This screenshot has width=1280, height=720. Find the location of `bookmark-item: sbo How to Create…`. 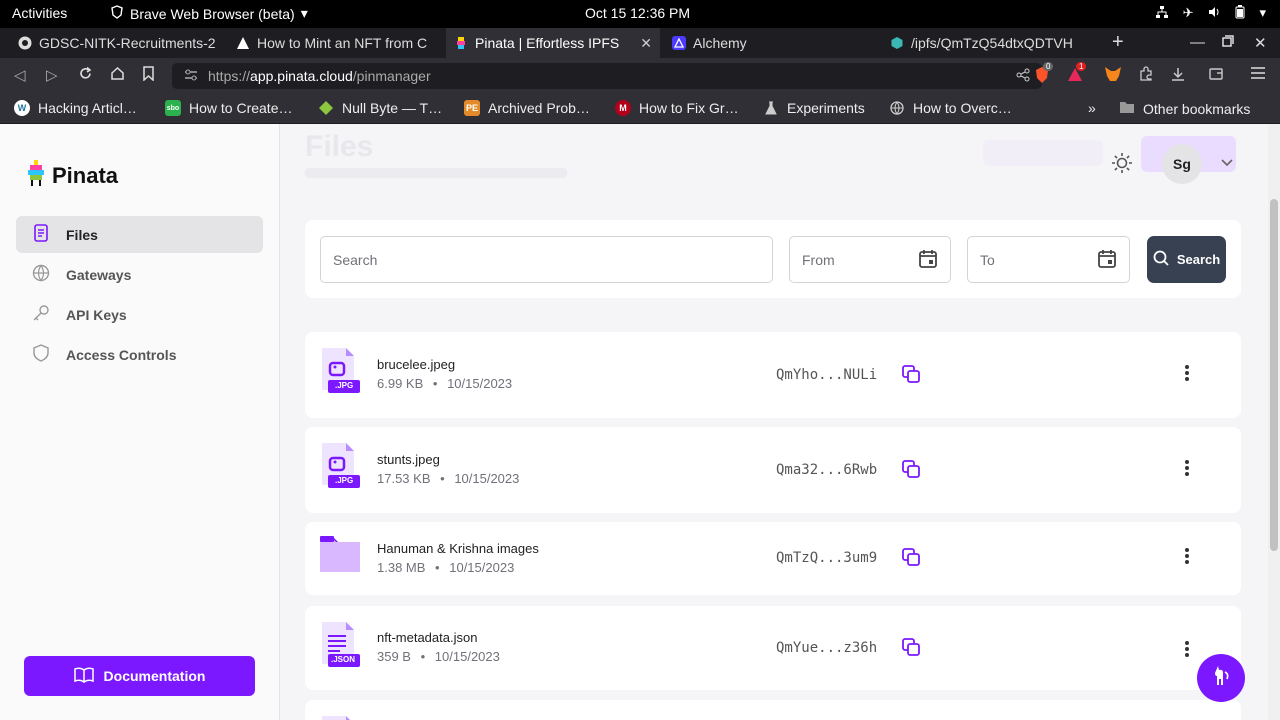

bookmark-item: sbo How to Create… is located at coordinates (228, 108).